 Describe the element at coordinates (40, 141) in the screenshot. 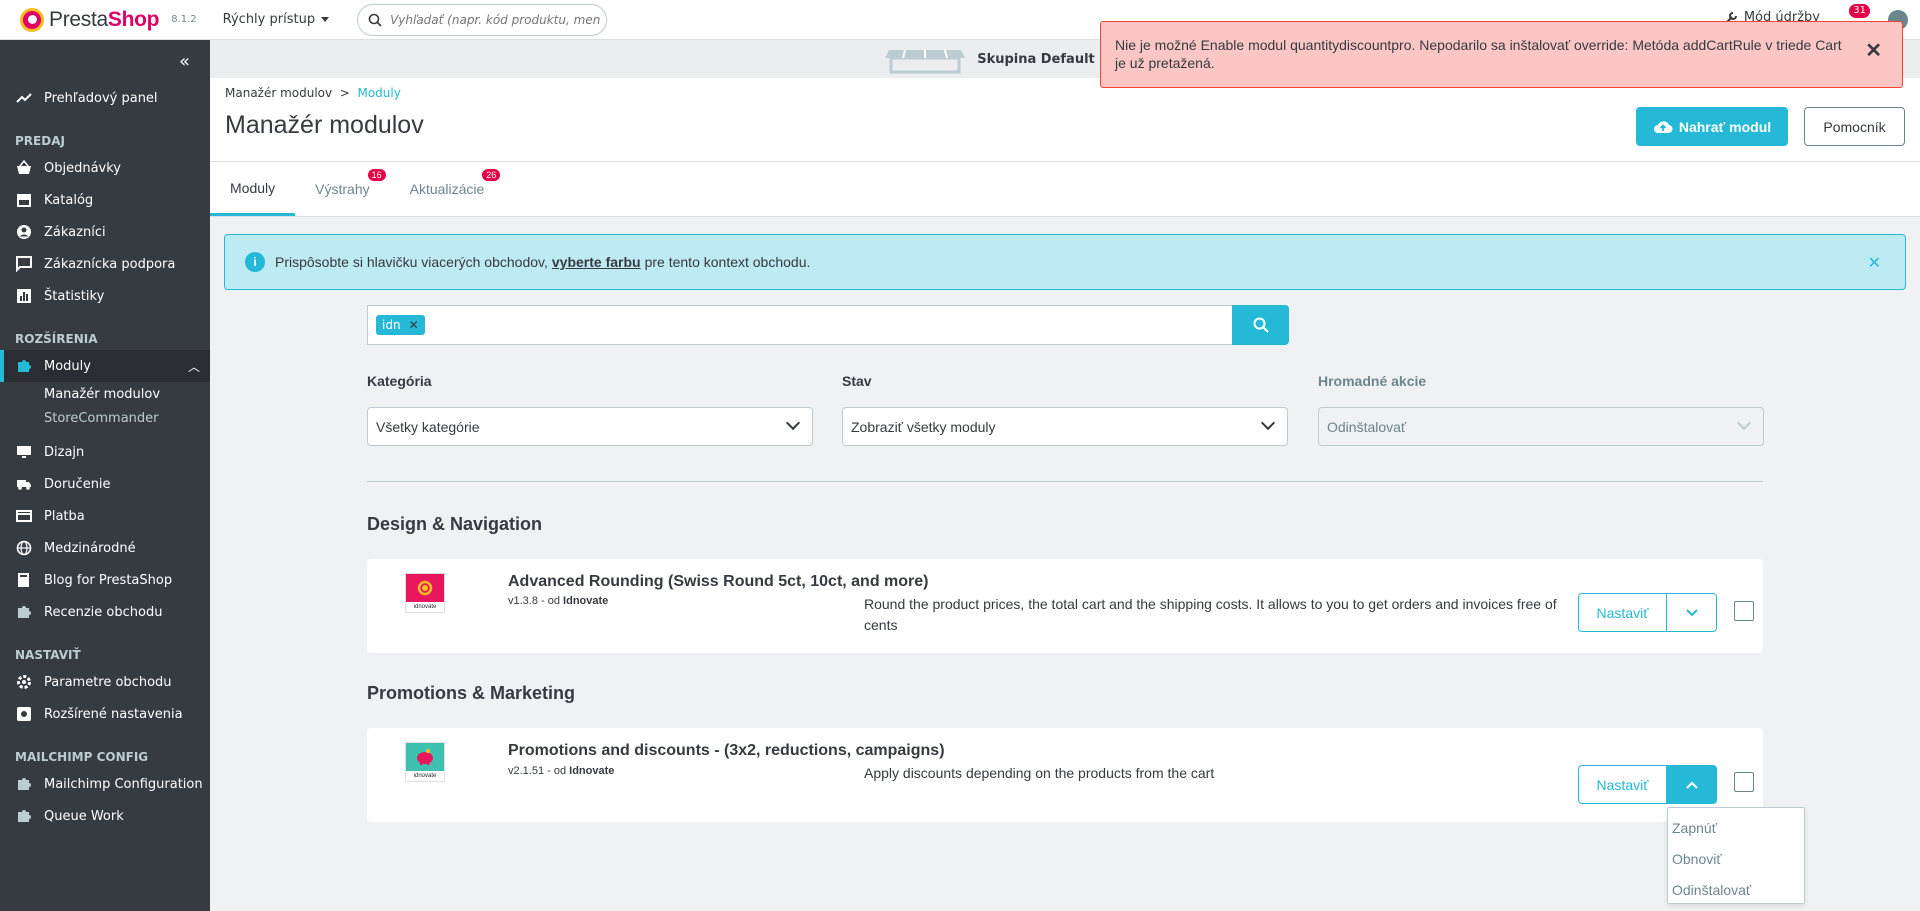

I see `section-sell: PREDAJ` at that location.